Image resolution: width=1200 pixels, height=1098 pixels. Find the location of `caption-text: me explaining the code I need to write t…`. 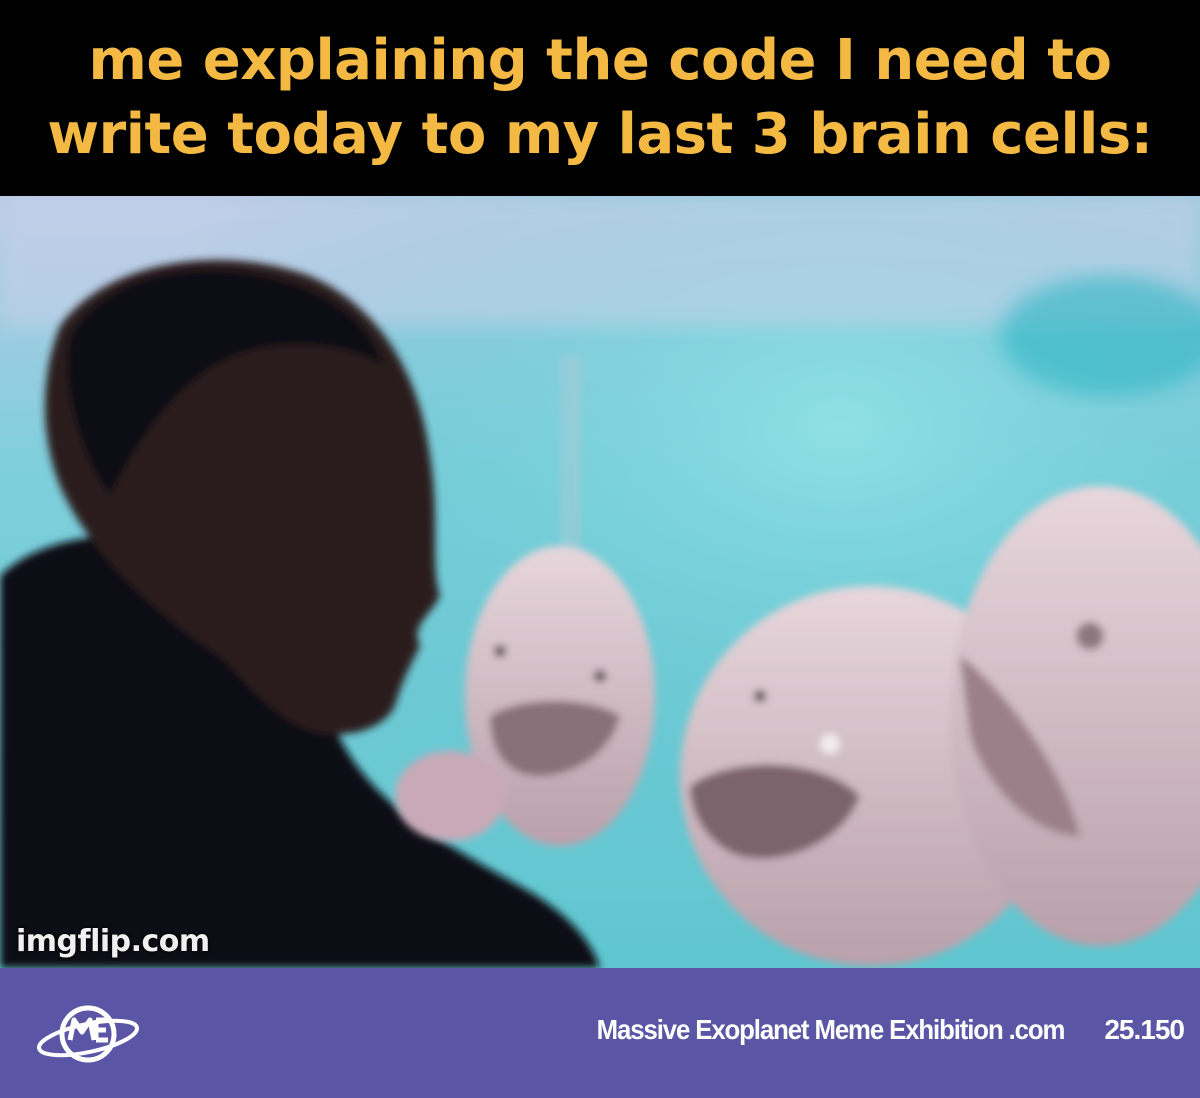

caption-text: me explaining the code I need to write t… is located at coordinates (600, 98).